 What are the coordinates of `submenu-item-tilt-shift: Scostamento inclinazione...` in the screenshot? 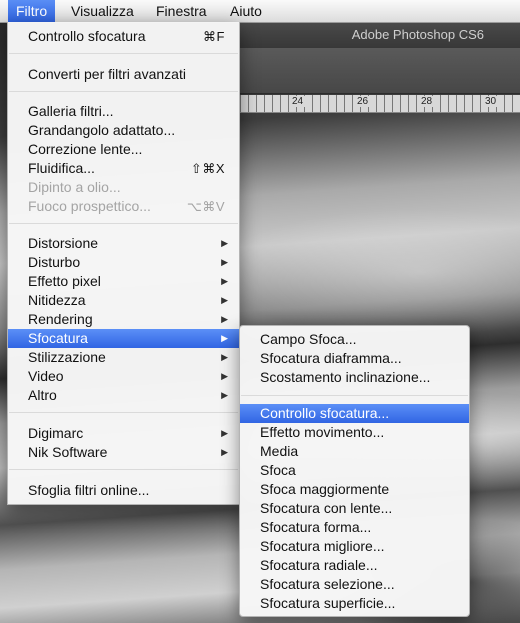 It's located at (354, 377).